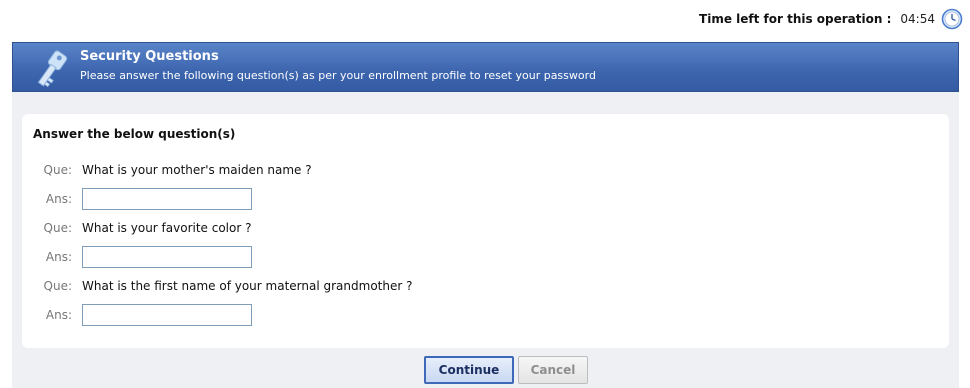 The image size is (970, 388). What do you see at coordinates (51, 72) in the screenshot?
I see `key-icon` at bounding box center [51, 72].